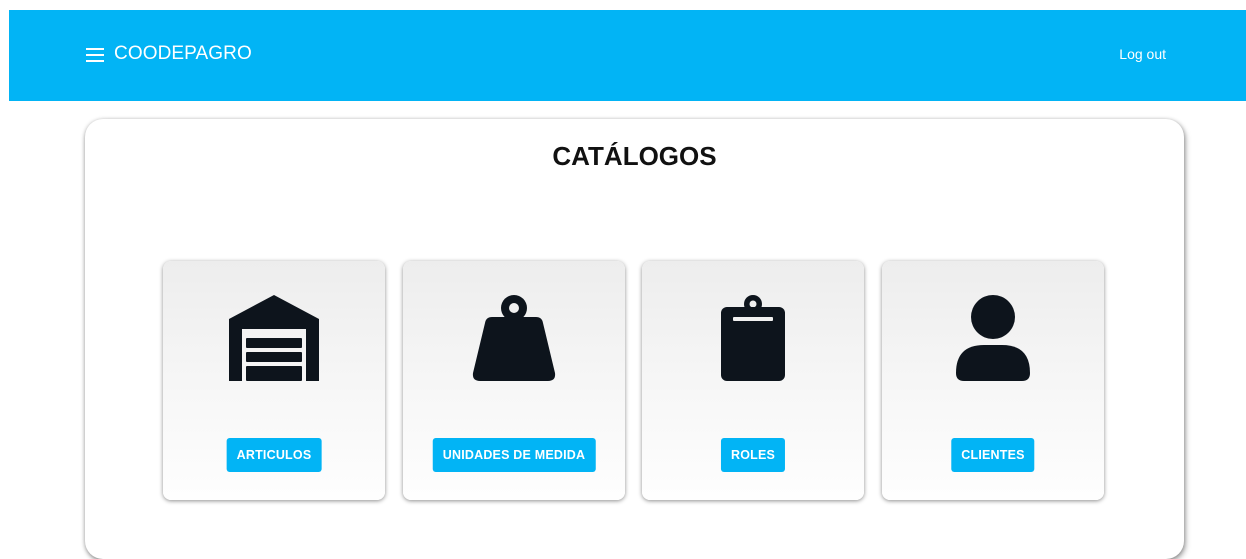  I want to click on catalog-card-articulos: ARTICULOS, so click(274, 380).